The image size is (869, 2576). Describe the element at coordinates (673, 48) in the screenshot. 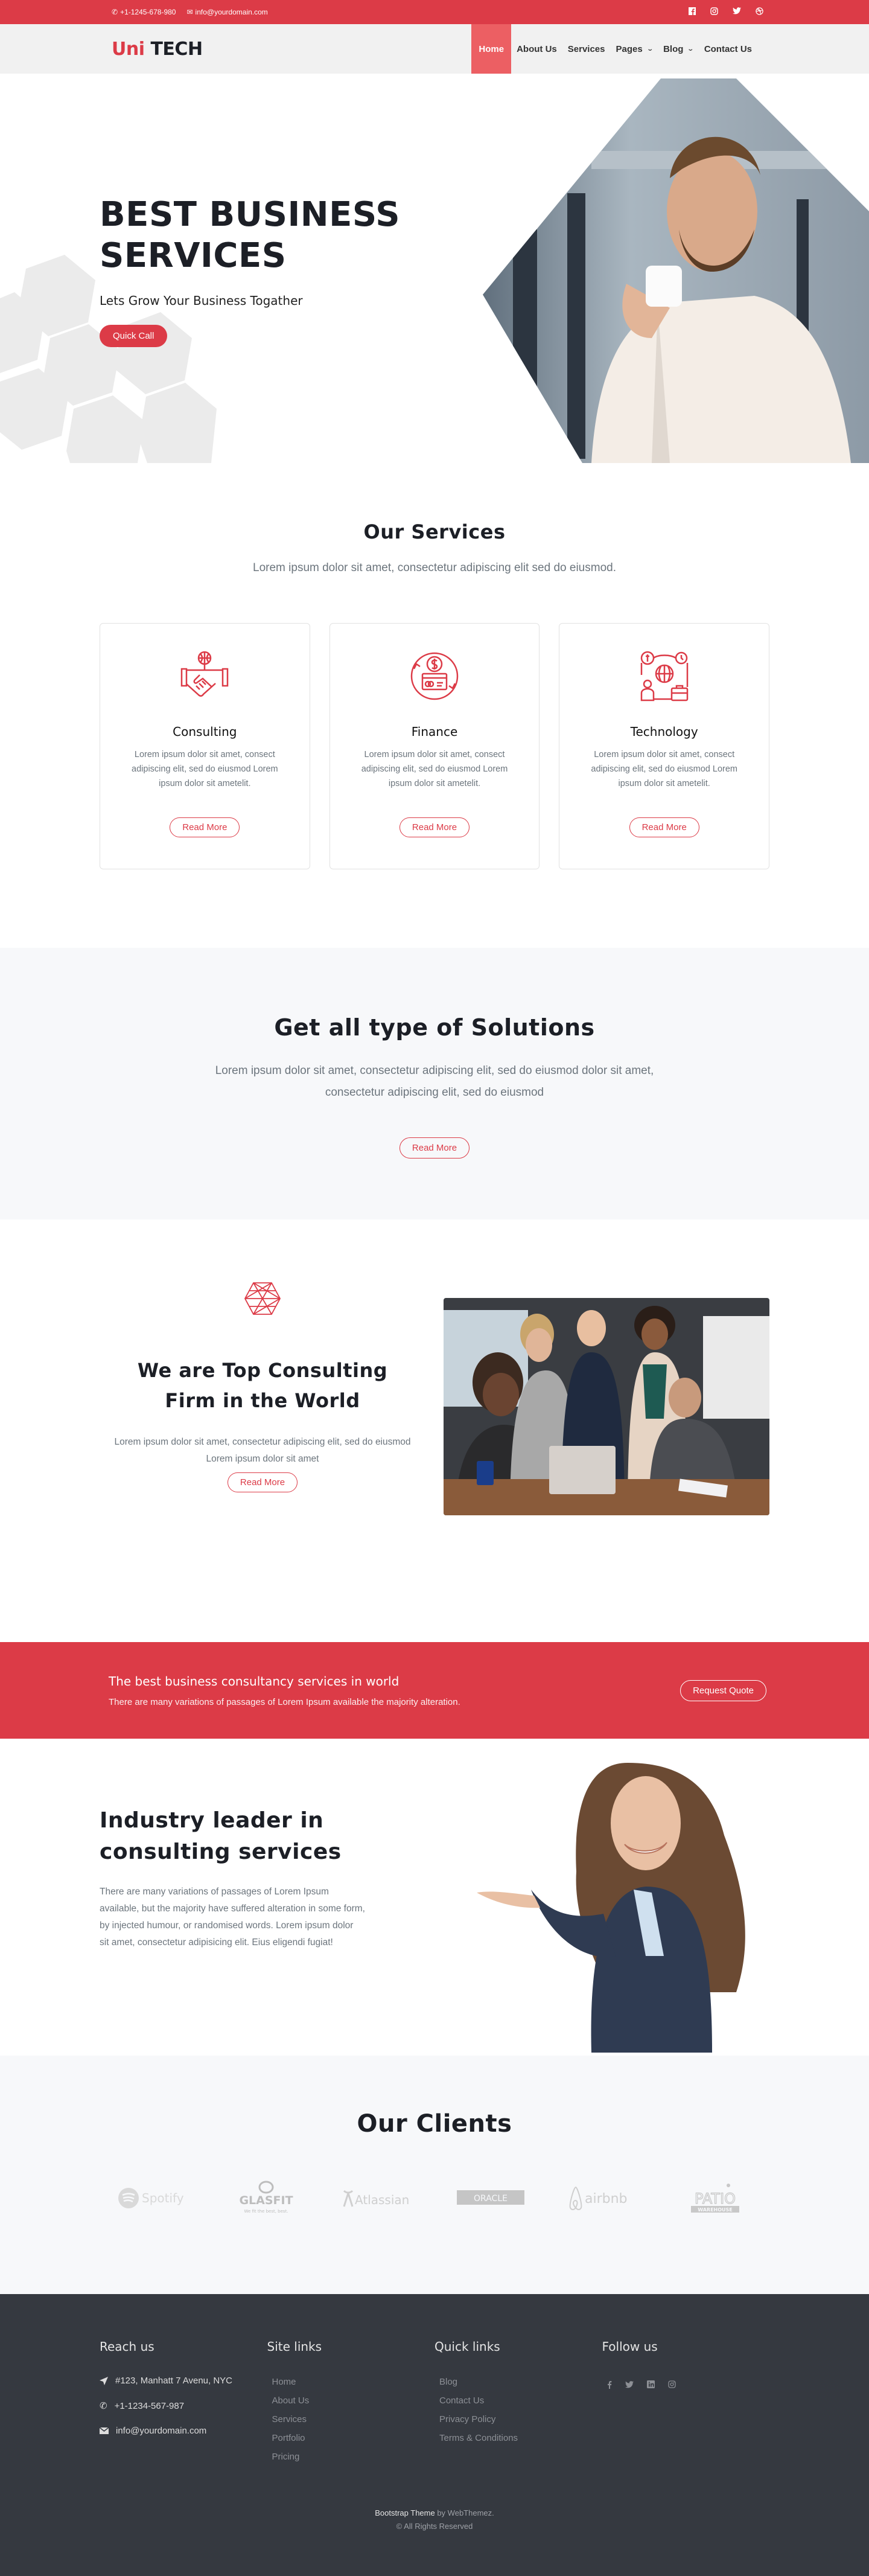

I see `nav-blog-label: Blog` at that location.